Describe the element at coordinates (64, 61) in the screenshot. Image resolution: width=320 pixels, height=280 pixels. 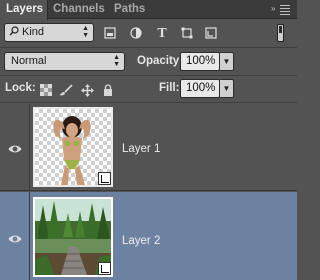
I see `blend-mode-select: Normal ▲ ▼` at that location.